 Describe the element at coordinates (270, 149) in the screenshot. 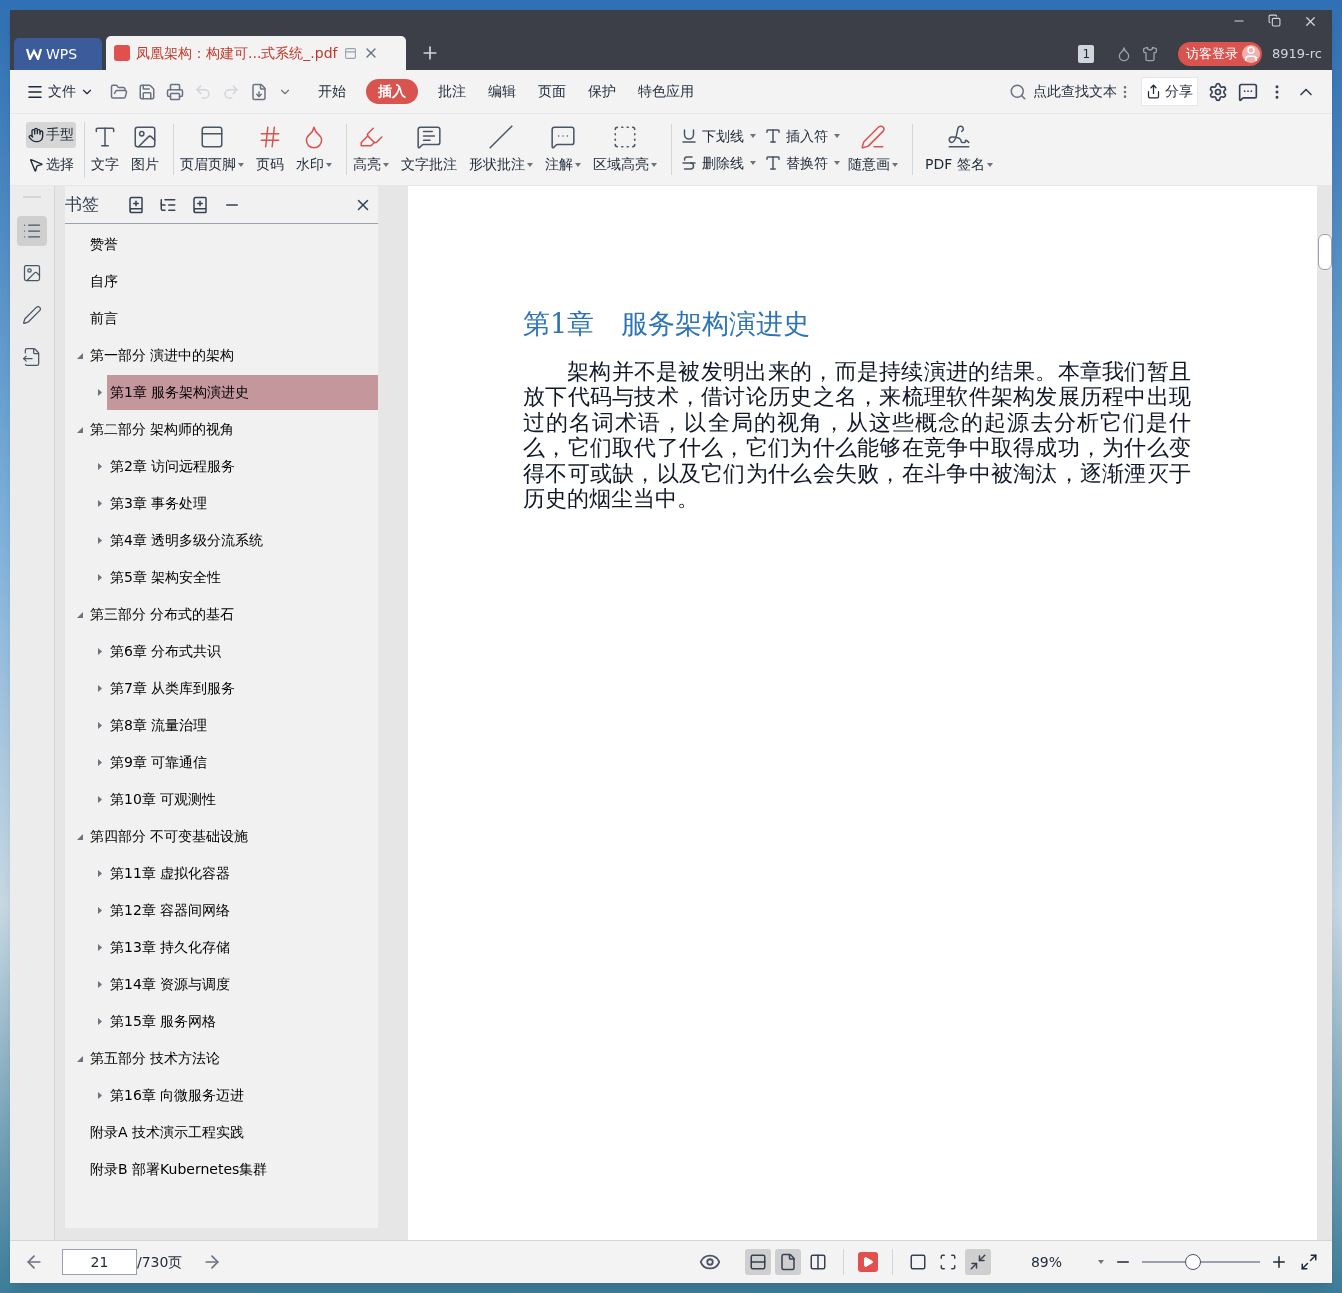

I see `toolbar-button: 页码` at that location.